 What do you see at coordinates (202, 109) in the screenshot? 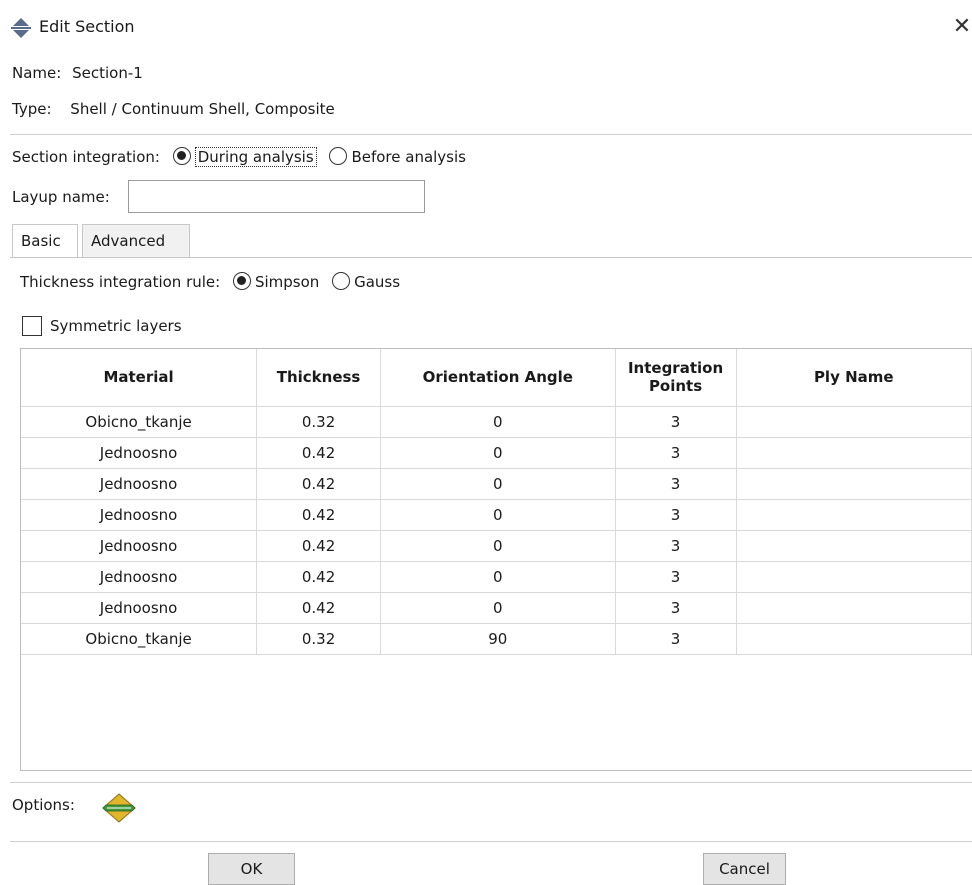
I see `type-value: Shell / Continuum Shell, Composite` at bounding box center [202, 109].